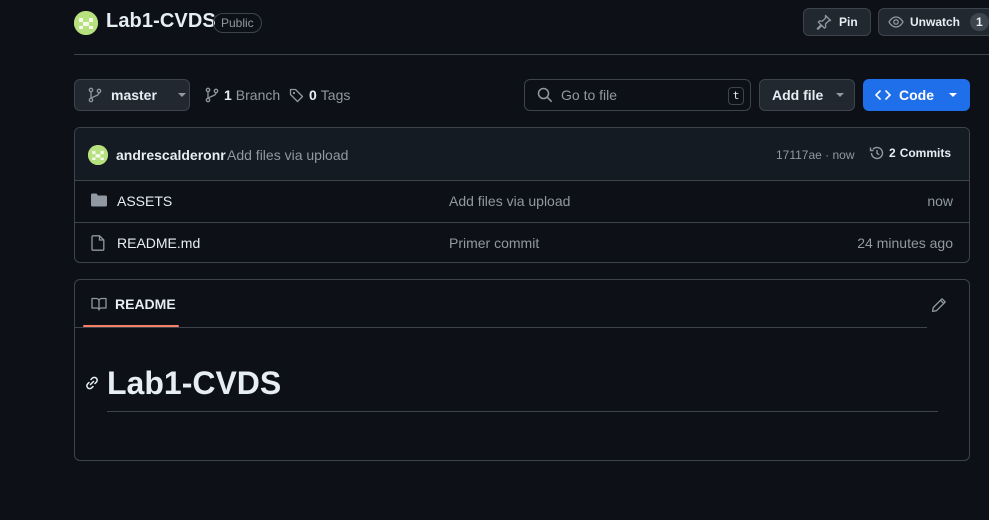  Describe the element at coordinates (896, 22) in the screenshot. I see `eye-icon` at that location.